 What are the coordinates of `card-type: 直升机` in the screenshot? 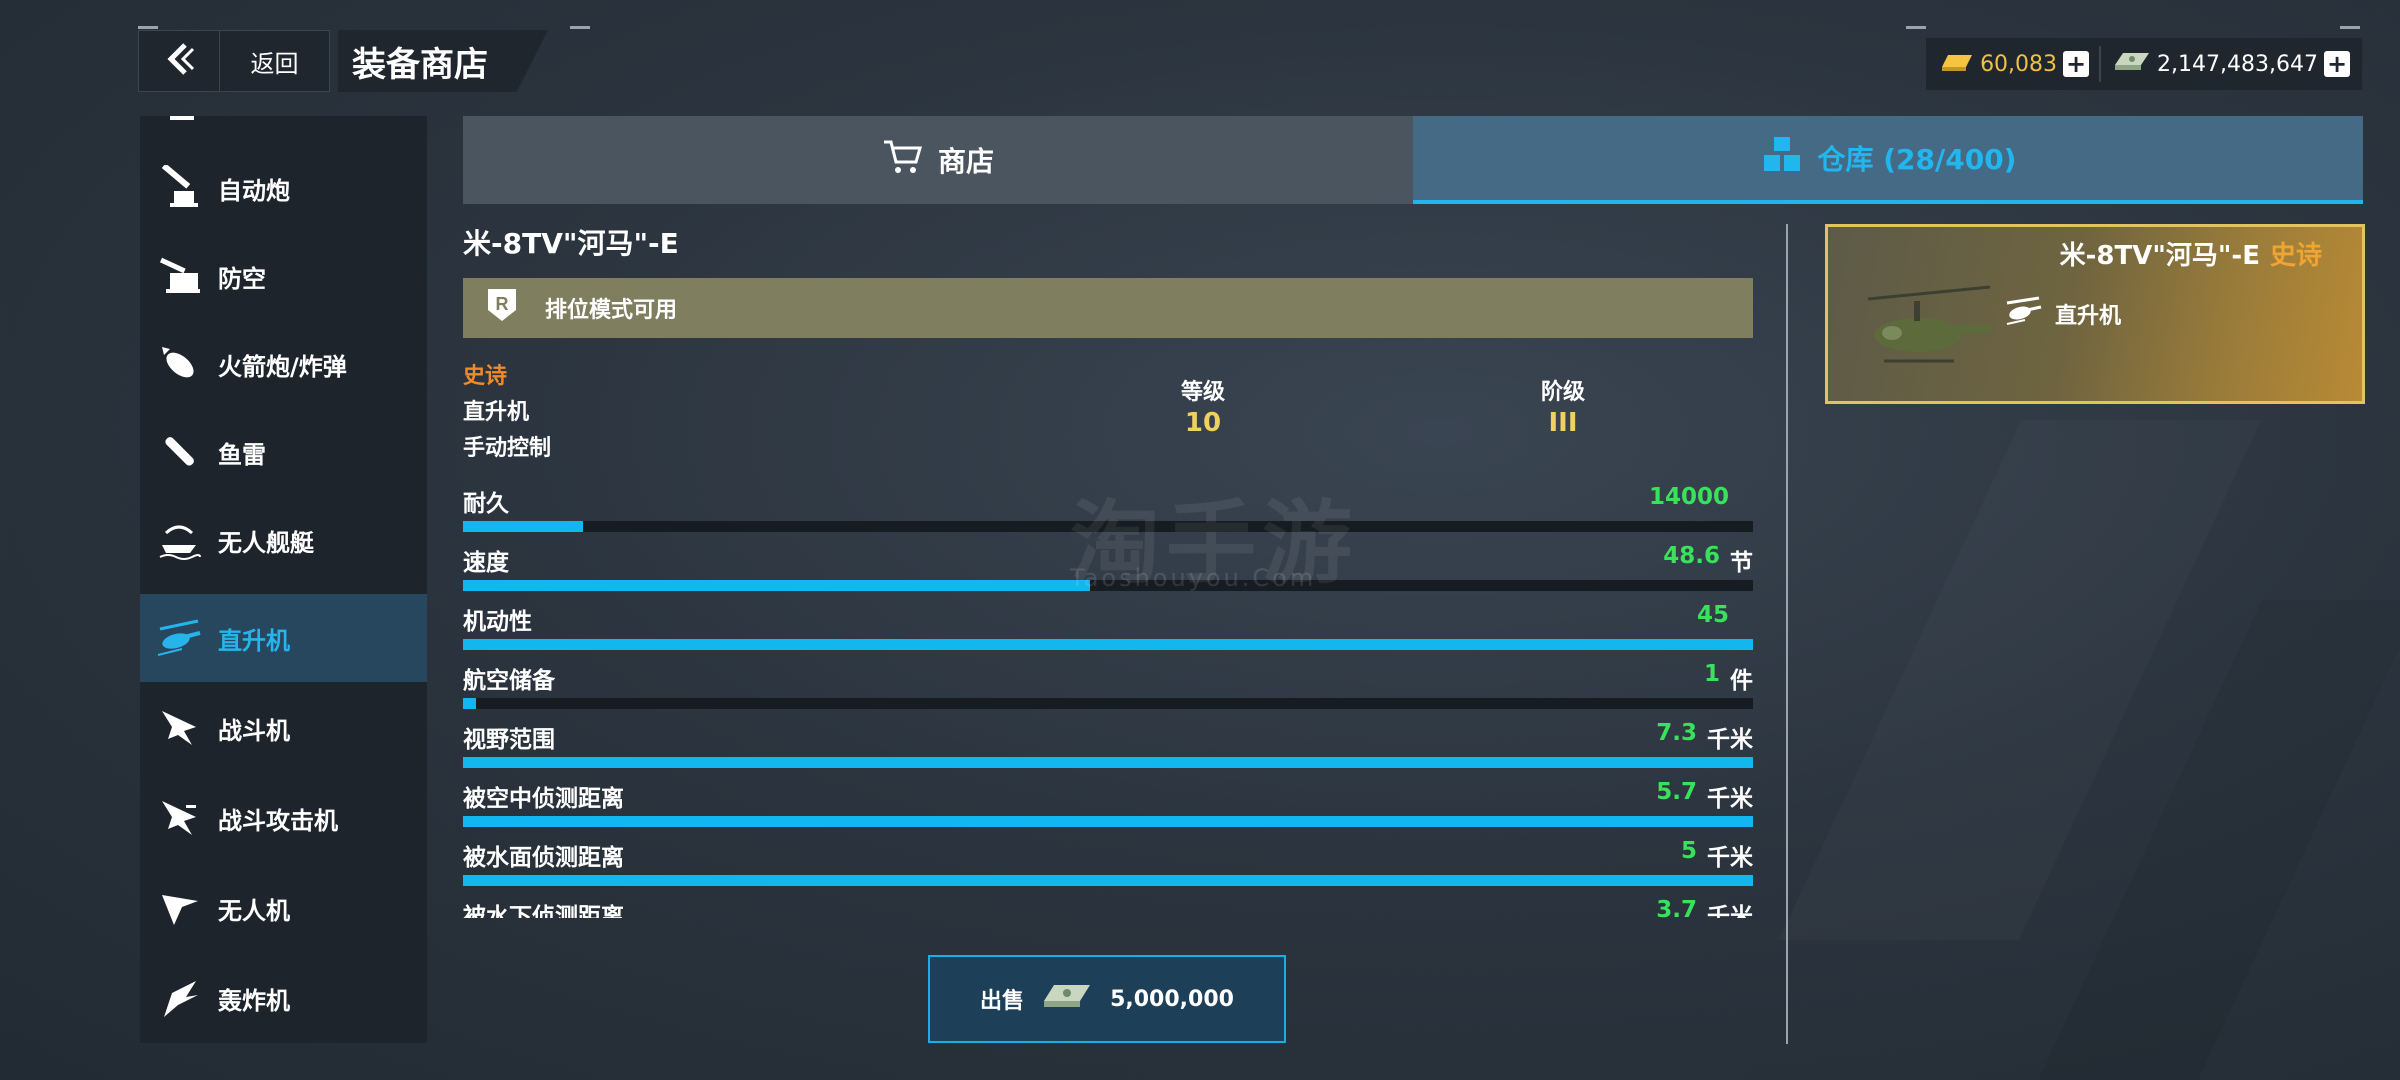 It's located at (2062, 314).